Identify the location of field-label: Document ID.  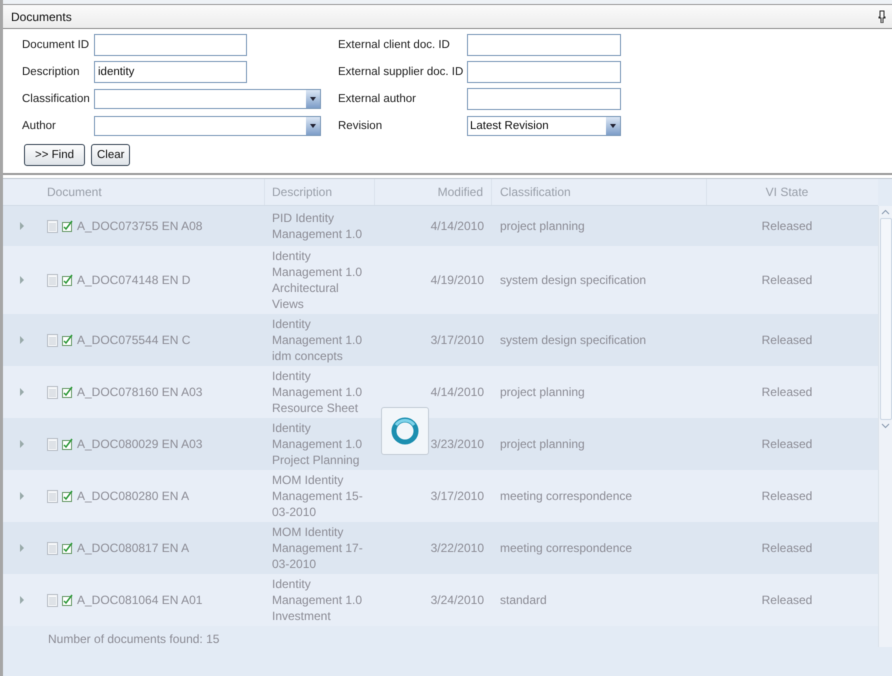
(56, 45).